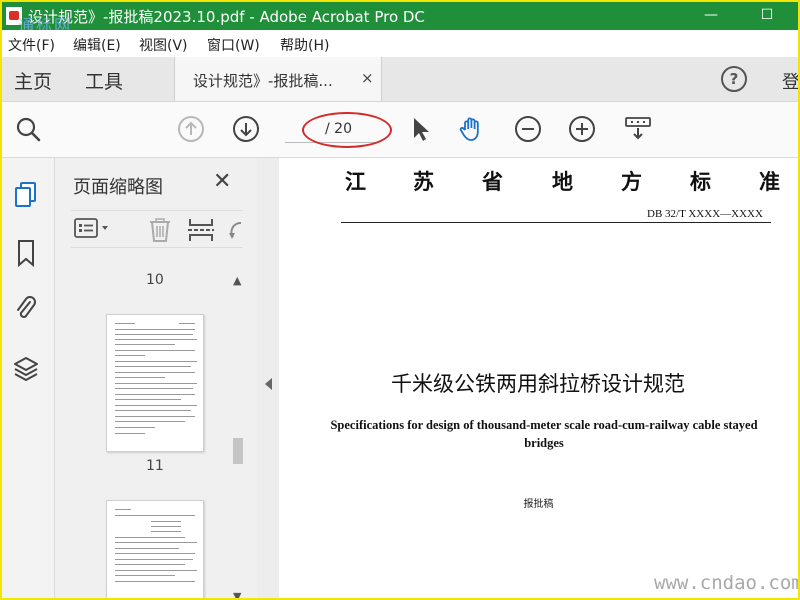 The width and height of the screenshot is (800, 600). I want to click on org-char: 方, so click(631, 181).